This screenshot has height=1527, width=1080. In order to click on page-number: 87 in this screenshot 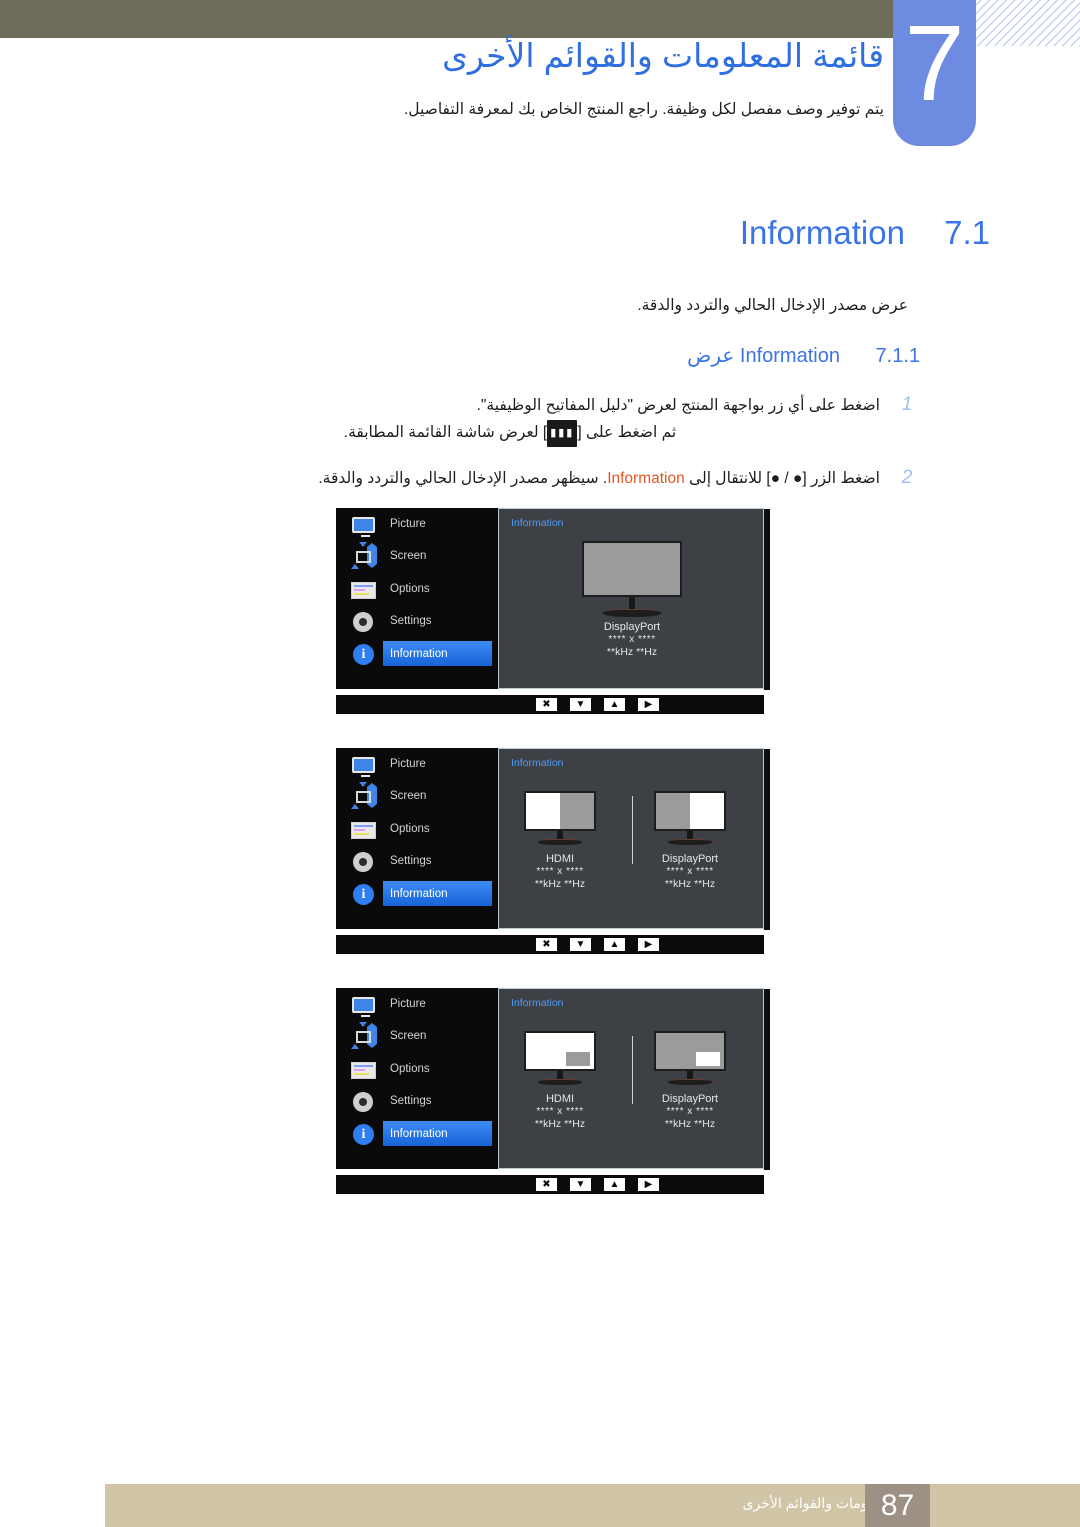, I will do `click(897, 1505)`.